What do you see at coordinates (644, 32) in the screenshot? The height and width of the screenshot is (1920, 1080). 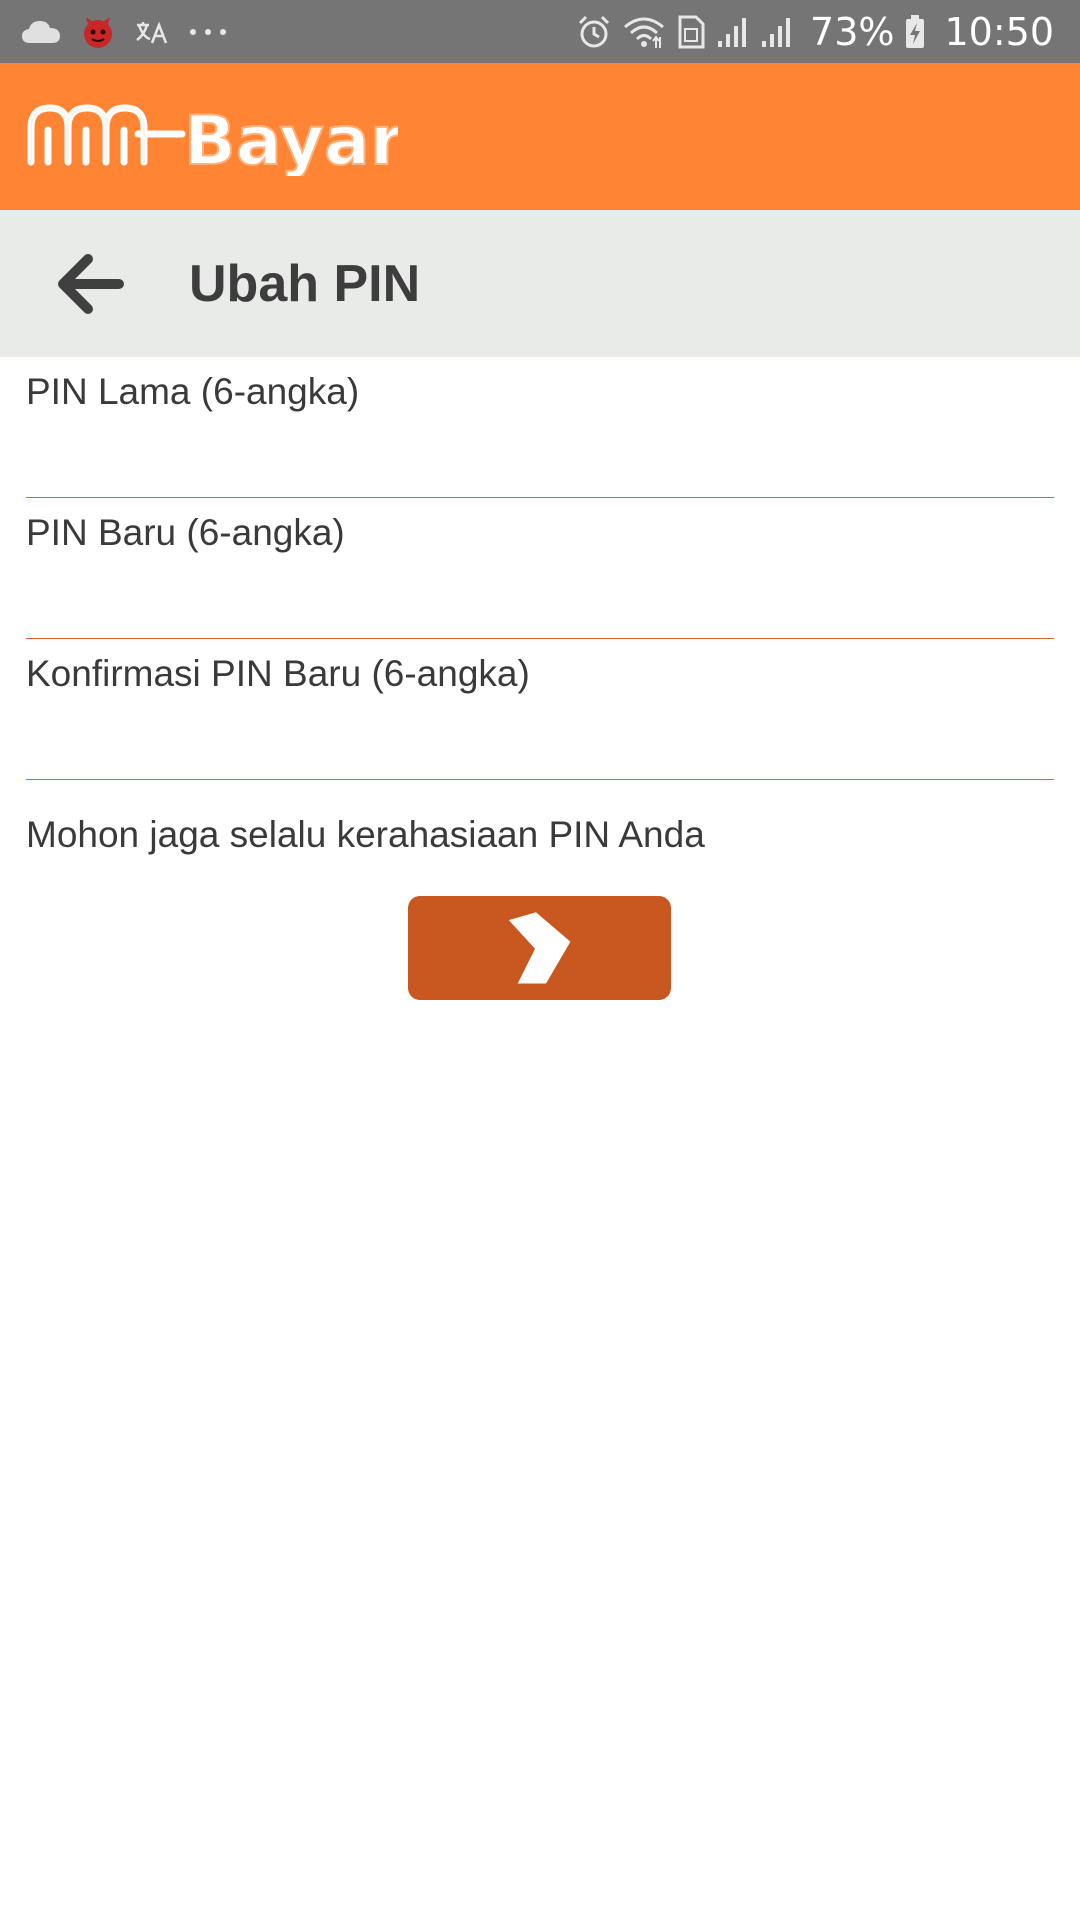 I see `wifi-icon` at bounding box center [644, 32].